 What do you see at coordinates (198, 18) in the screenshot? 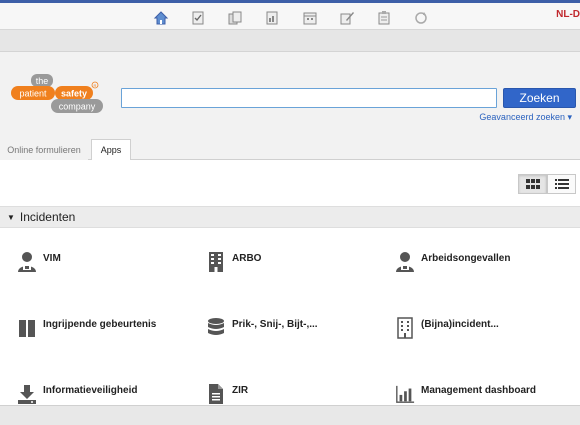
I see `checklist-icon` at bounding box center [198, 18].